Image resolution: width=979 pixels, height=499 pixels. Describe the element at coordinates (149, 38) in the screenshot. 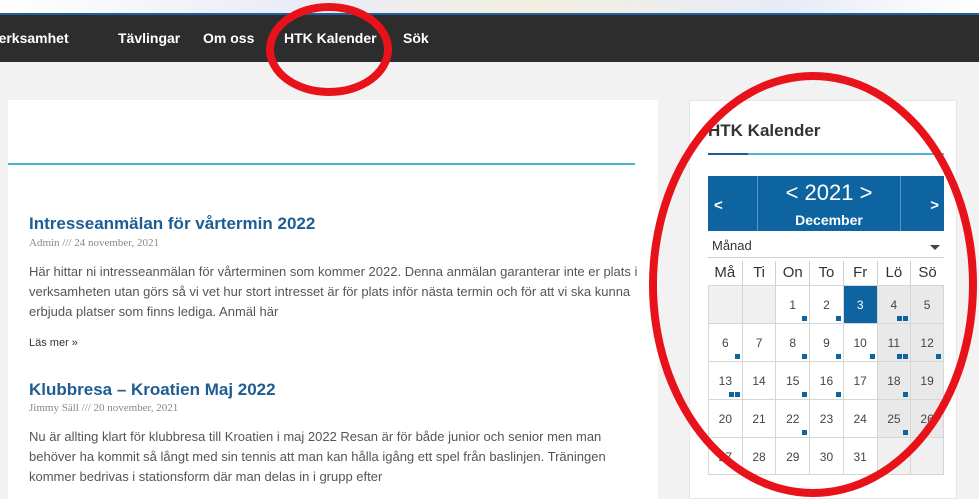

I see `nav-item-tavlingar: Tävlingar` at that location.